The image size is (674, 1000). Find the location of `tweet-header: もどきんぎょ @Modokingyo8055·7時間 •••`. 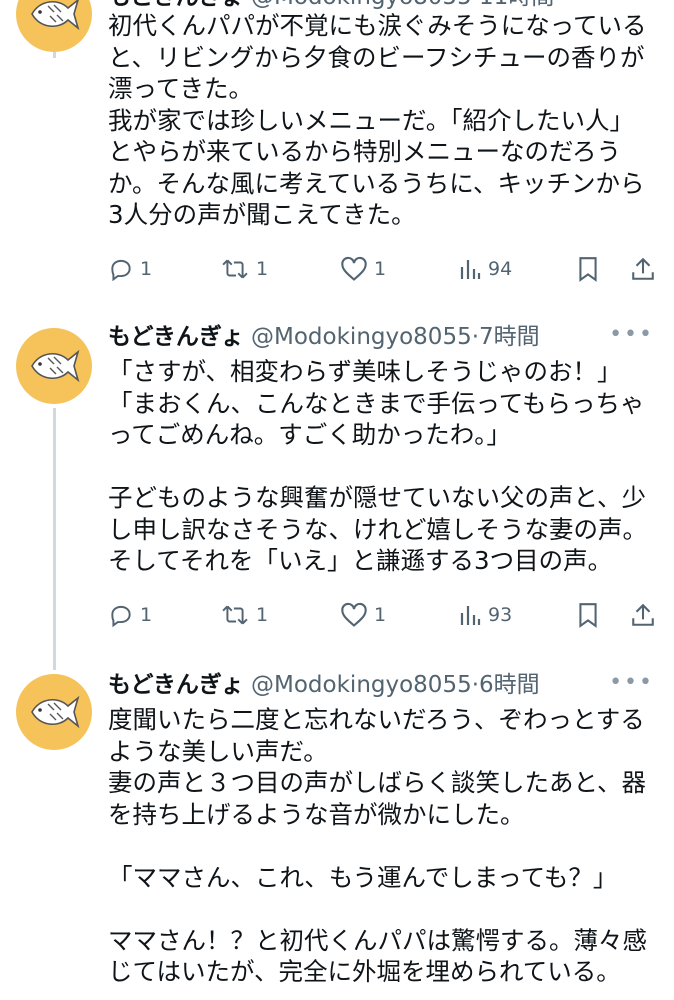

tweet-header: もどきんぎょ @Modokingyo8055·7時間 ••• is located at coordinates (381, 335).